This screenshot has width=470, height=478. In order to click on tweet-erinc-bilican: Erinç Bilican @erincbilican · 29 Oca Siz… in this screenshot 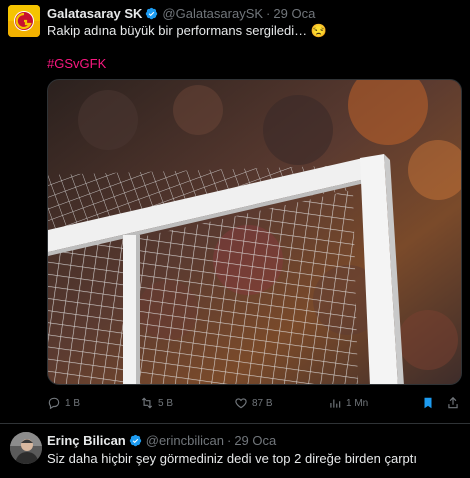, I will do `click(235, 451)`.